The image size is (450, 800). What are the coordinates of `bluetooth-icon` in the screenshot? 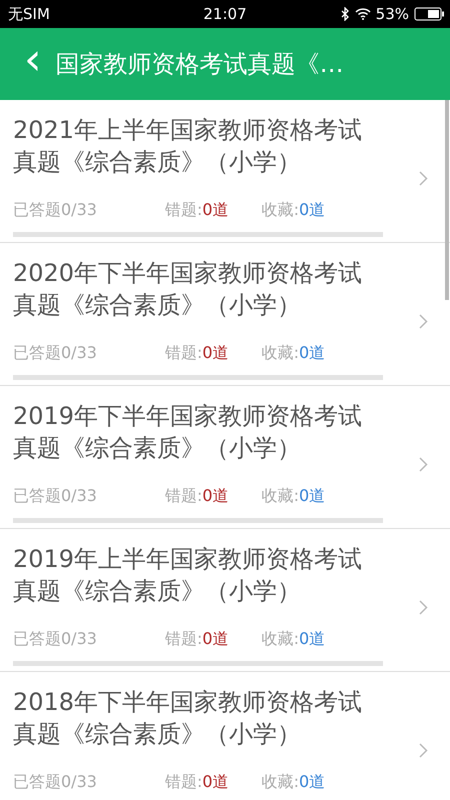 It's located at (345, 14).